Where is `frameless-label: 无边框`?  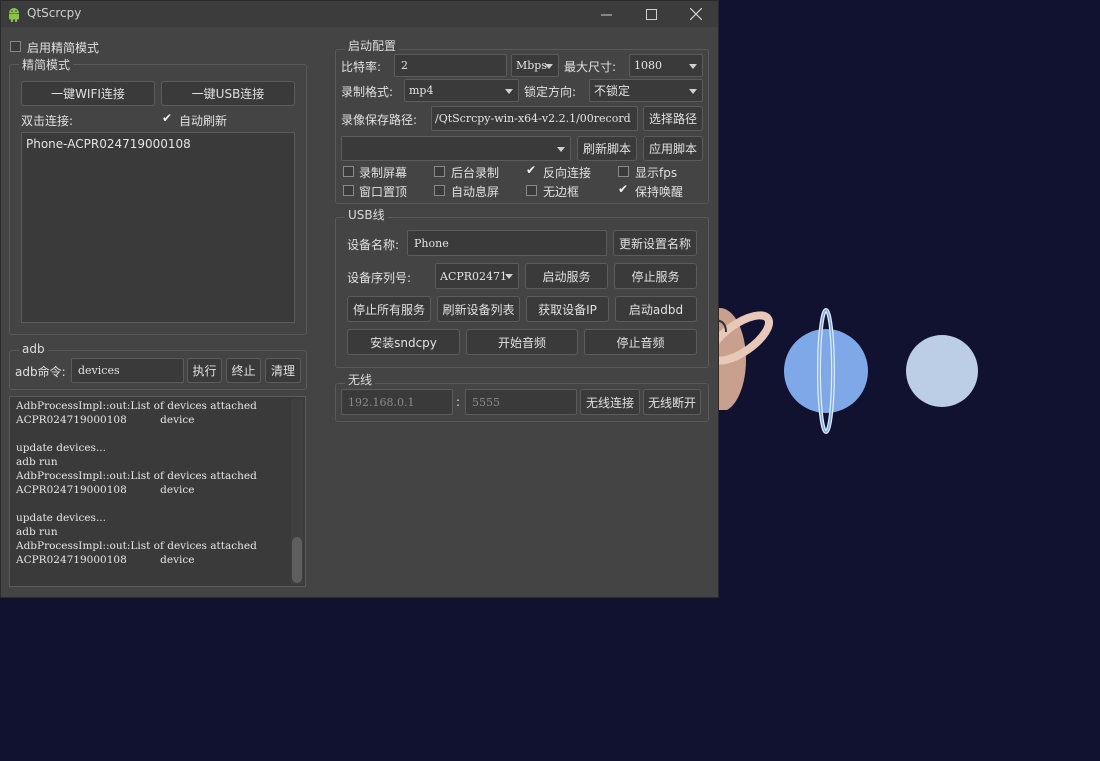
frameless-label: 无边框 is located at coordinates (561, 192).